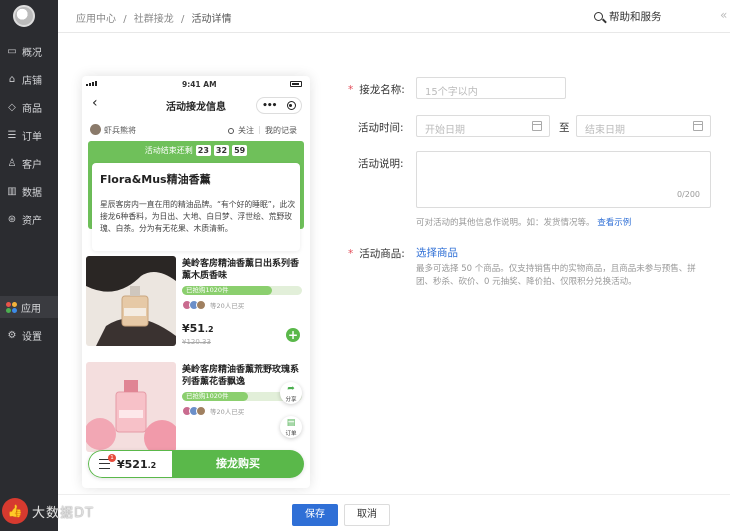 This screenshot has width=730, height=531. I want to click on product-card: 美岭客房精油香薰荒野玫瑰系列香薰花香飘逸 已抢购1020件 等20人已买, so click(196, 409).